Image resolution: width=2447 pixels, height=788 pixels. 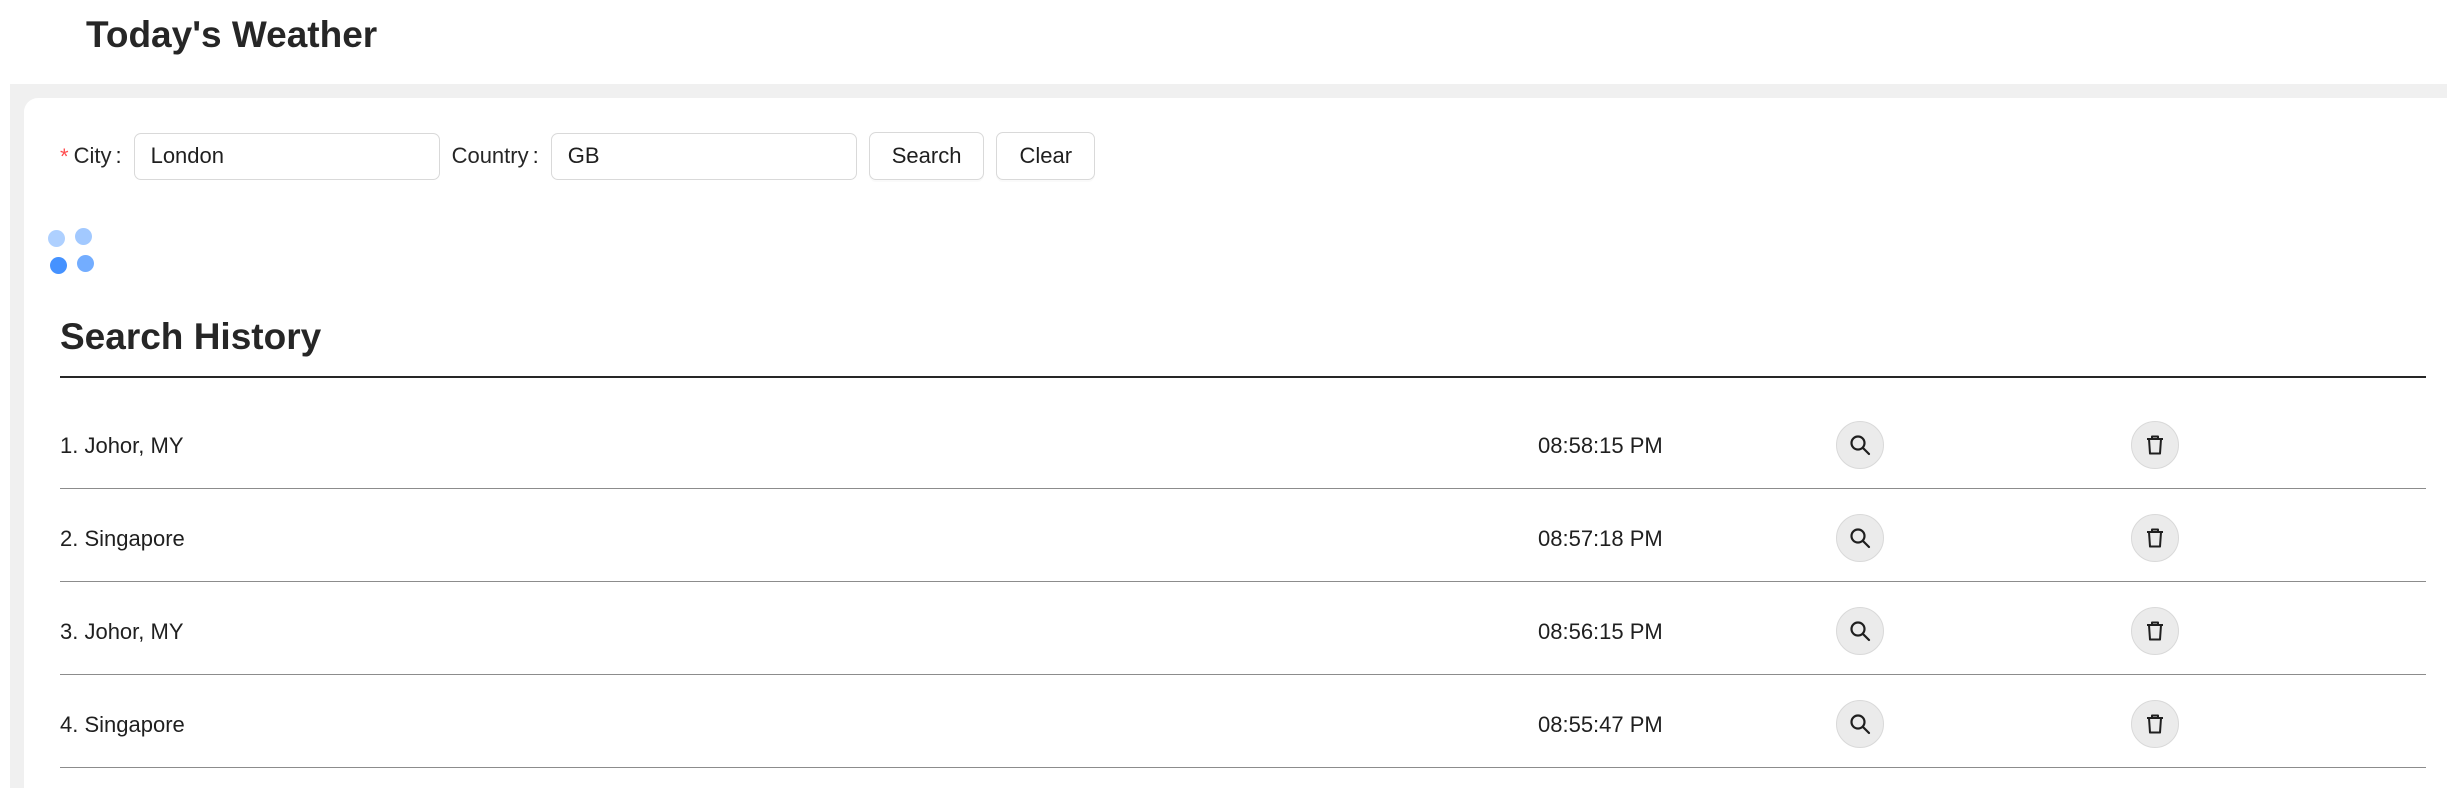 What do you see at coordinates (92, 155) in the screenshot?
I see `city-label: City` at bounding box center [92, 155].